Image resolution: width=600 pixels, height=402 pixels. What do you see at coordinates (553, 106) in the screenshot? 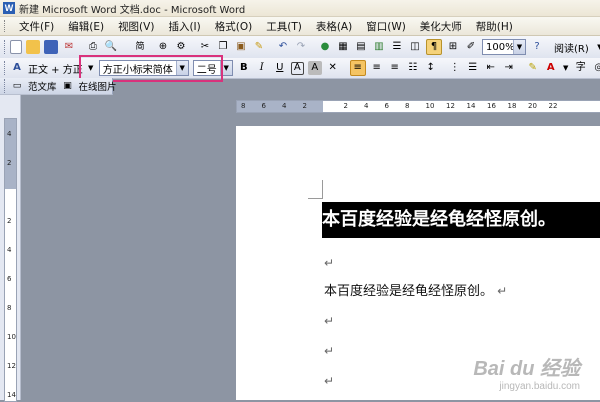
I see `ruler-tick-label: 22` at bounding box center [553, 106].